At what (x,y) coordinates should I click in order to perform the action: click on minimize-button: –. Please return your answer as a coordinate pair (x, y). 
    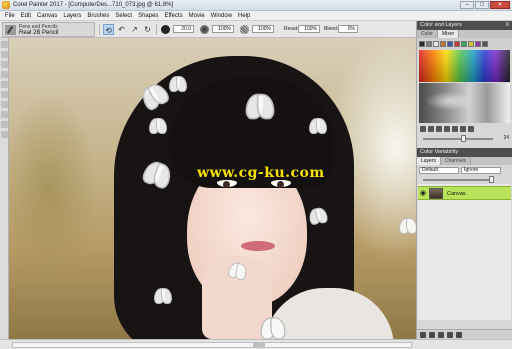
    Looking at the image, I should click on (467, 5).